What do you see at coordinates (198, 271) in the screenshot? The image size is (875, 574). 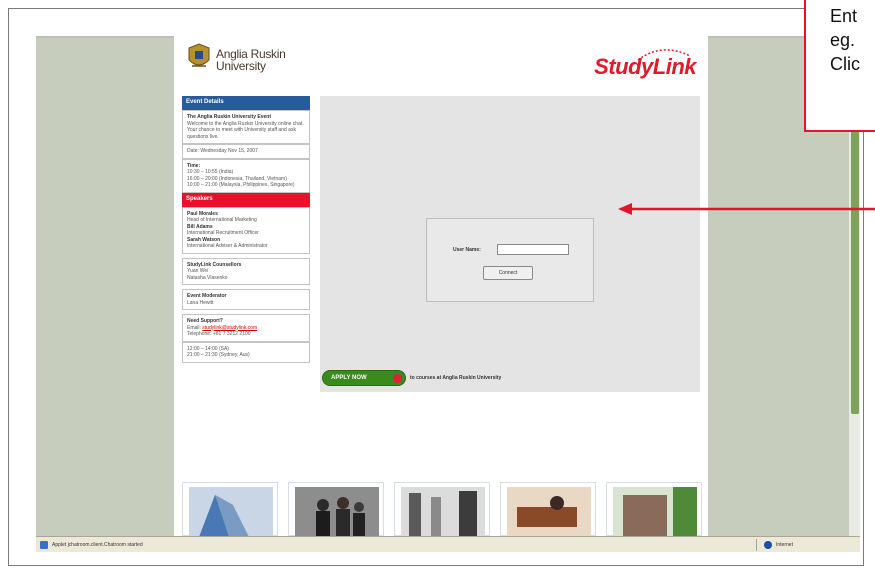 I see `counsellor-name: Yuan Wei` at bounding box center [198, 271].